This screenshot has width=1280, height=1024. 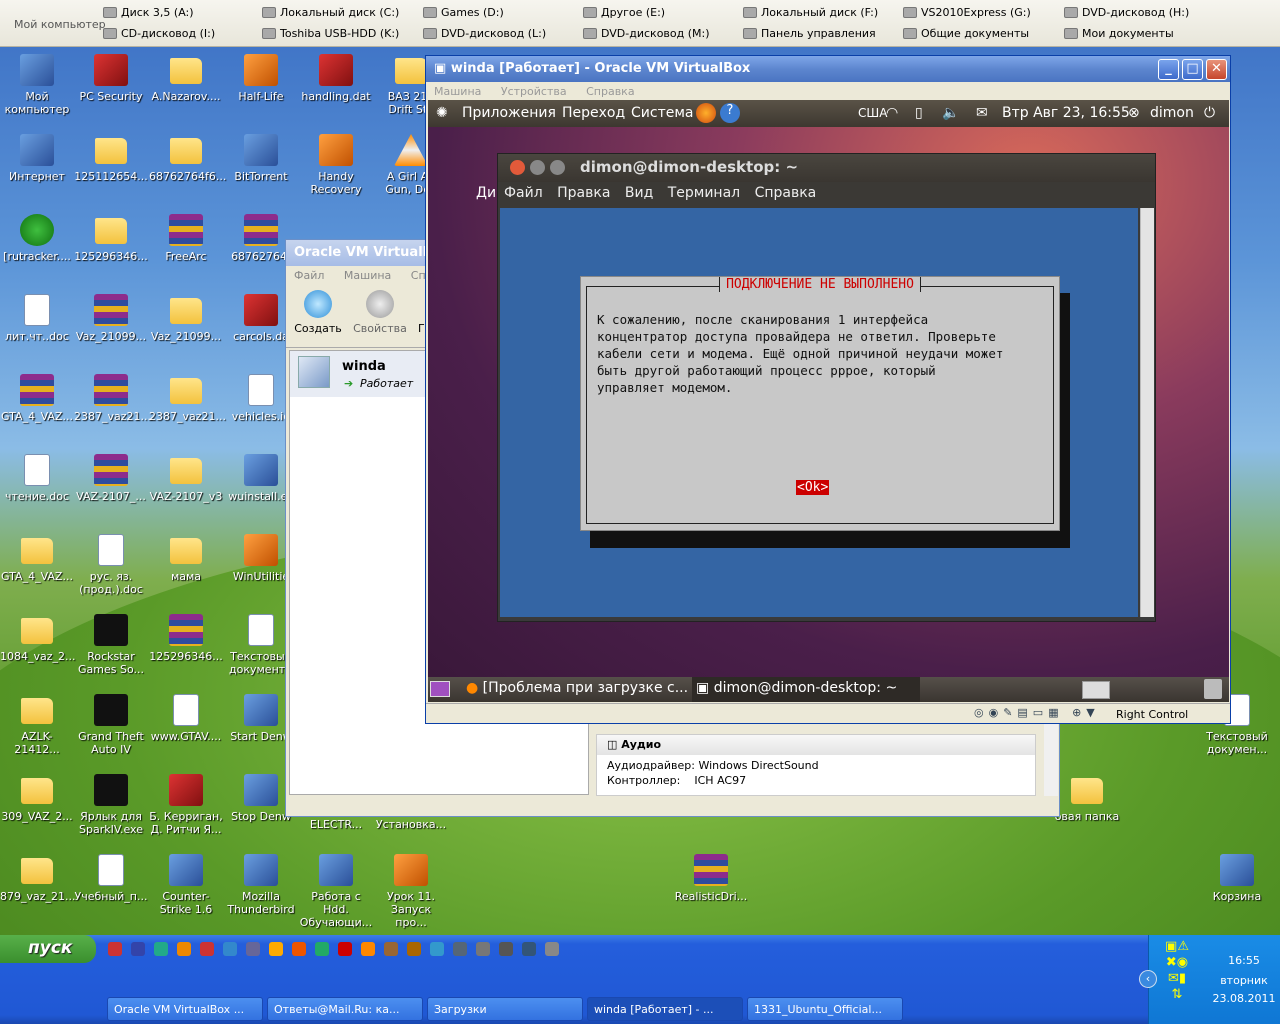 I want to click on desktop-icon: Mozilla Thunderbird, so click(x=261, y=885).